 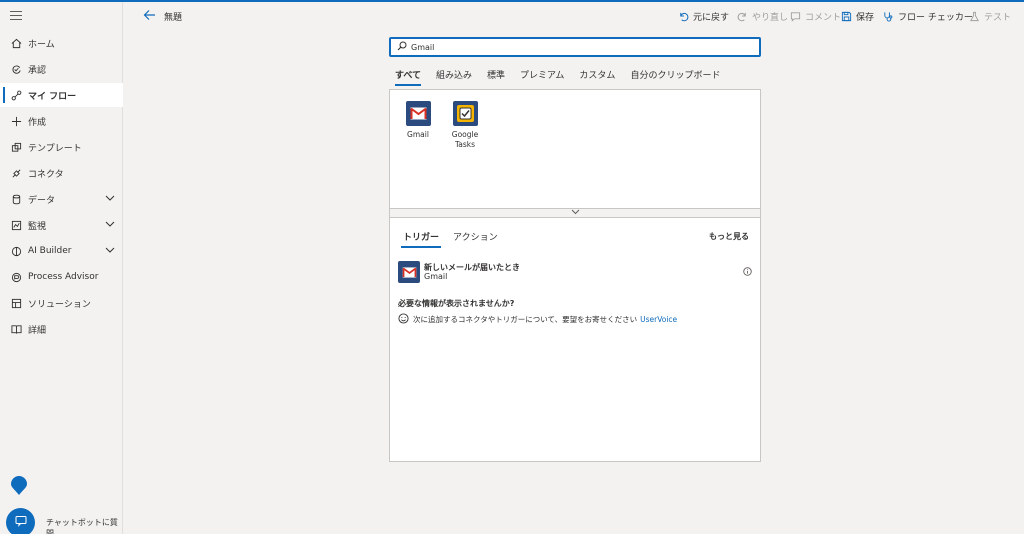 I want to click on tab-triggers: トリガー, so click(x=421, y=239).